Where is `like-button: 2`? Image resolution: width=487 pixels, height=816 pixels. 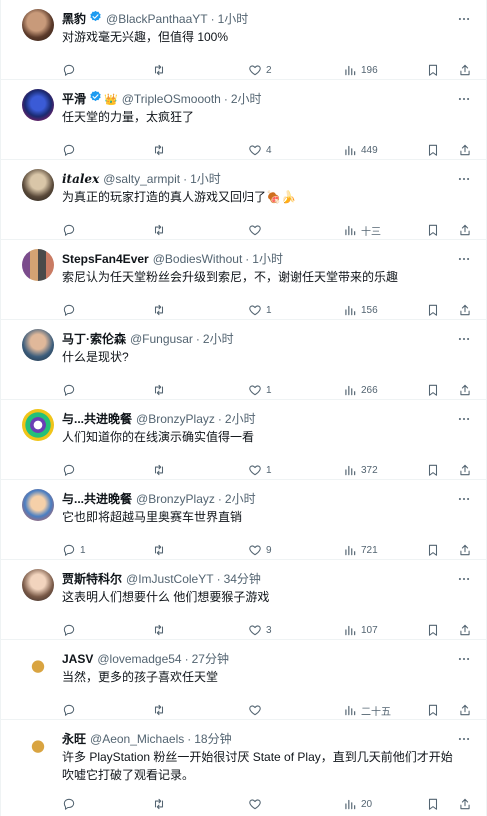
like-button: 2 is located at coordinates (260, 70).